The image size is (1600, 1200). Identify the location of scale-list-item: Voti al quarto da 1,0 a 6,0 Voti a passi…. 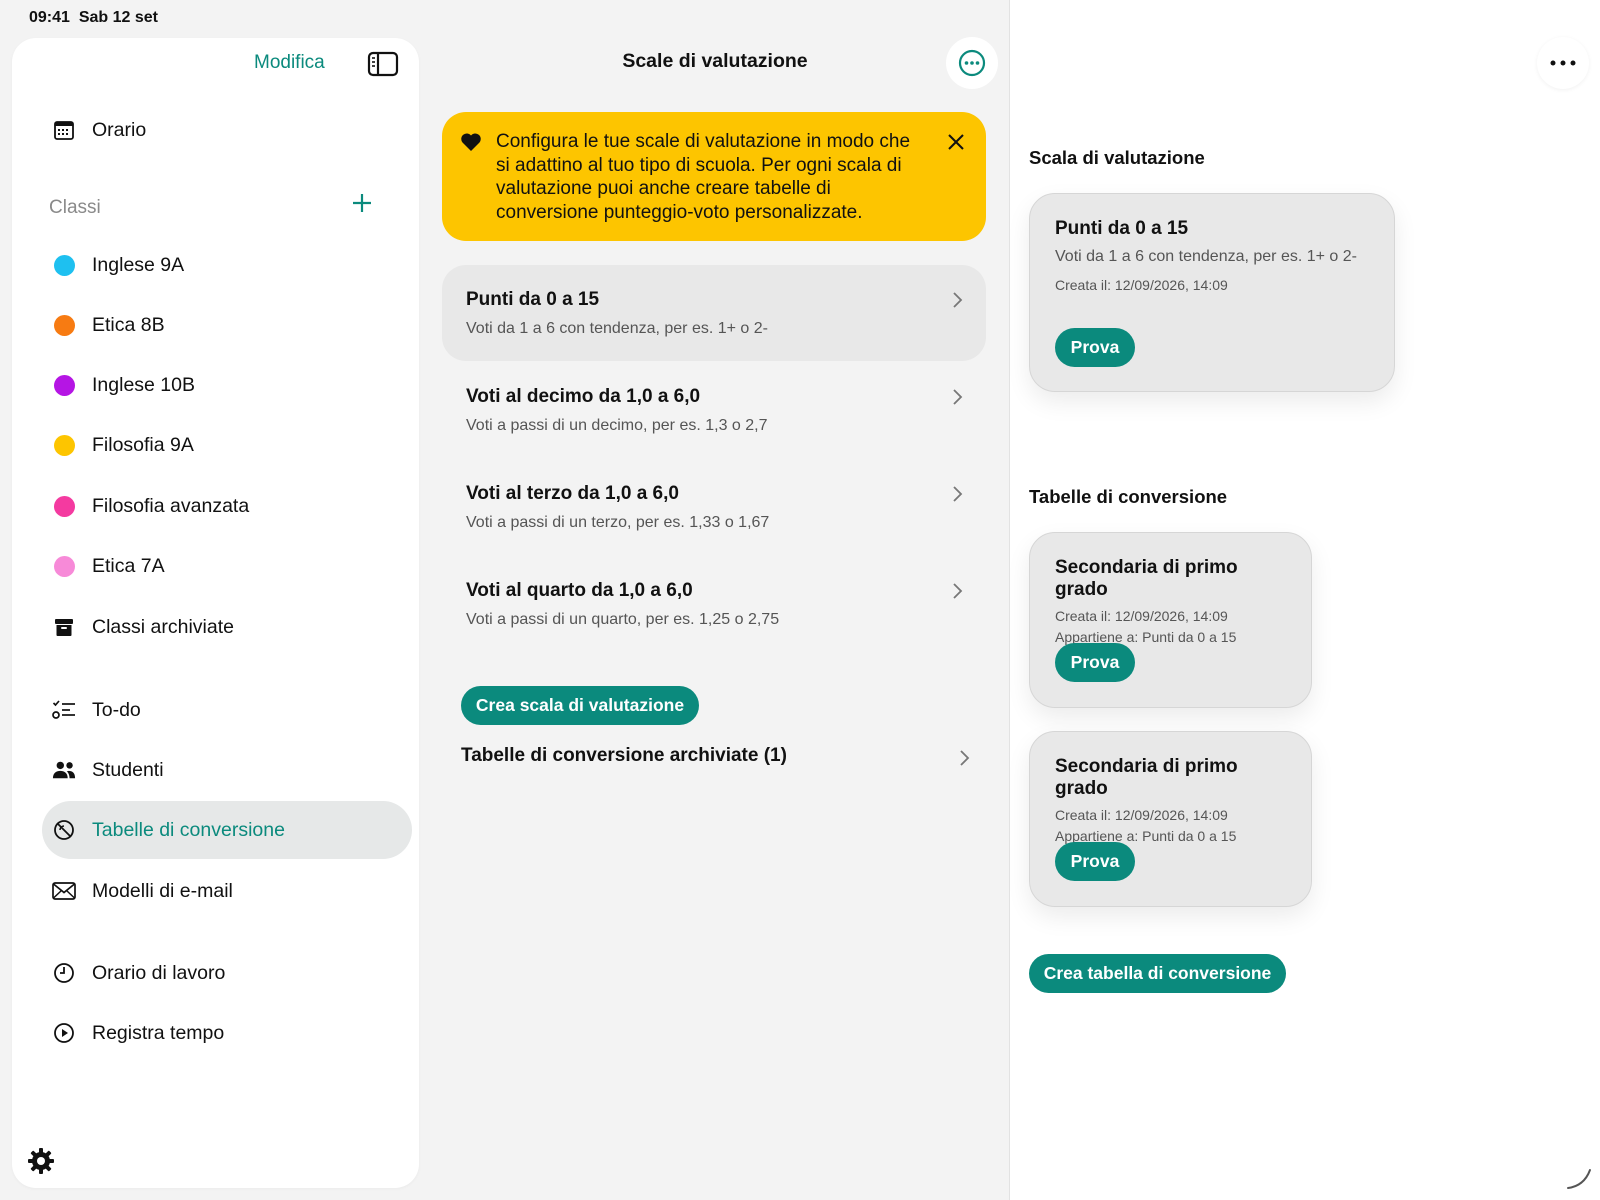
(714, 604).